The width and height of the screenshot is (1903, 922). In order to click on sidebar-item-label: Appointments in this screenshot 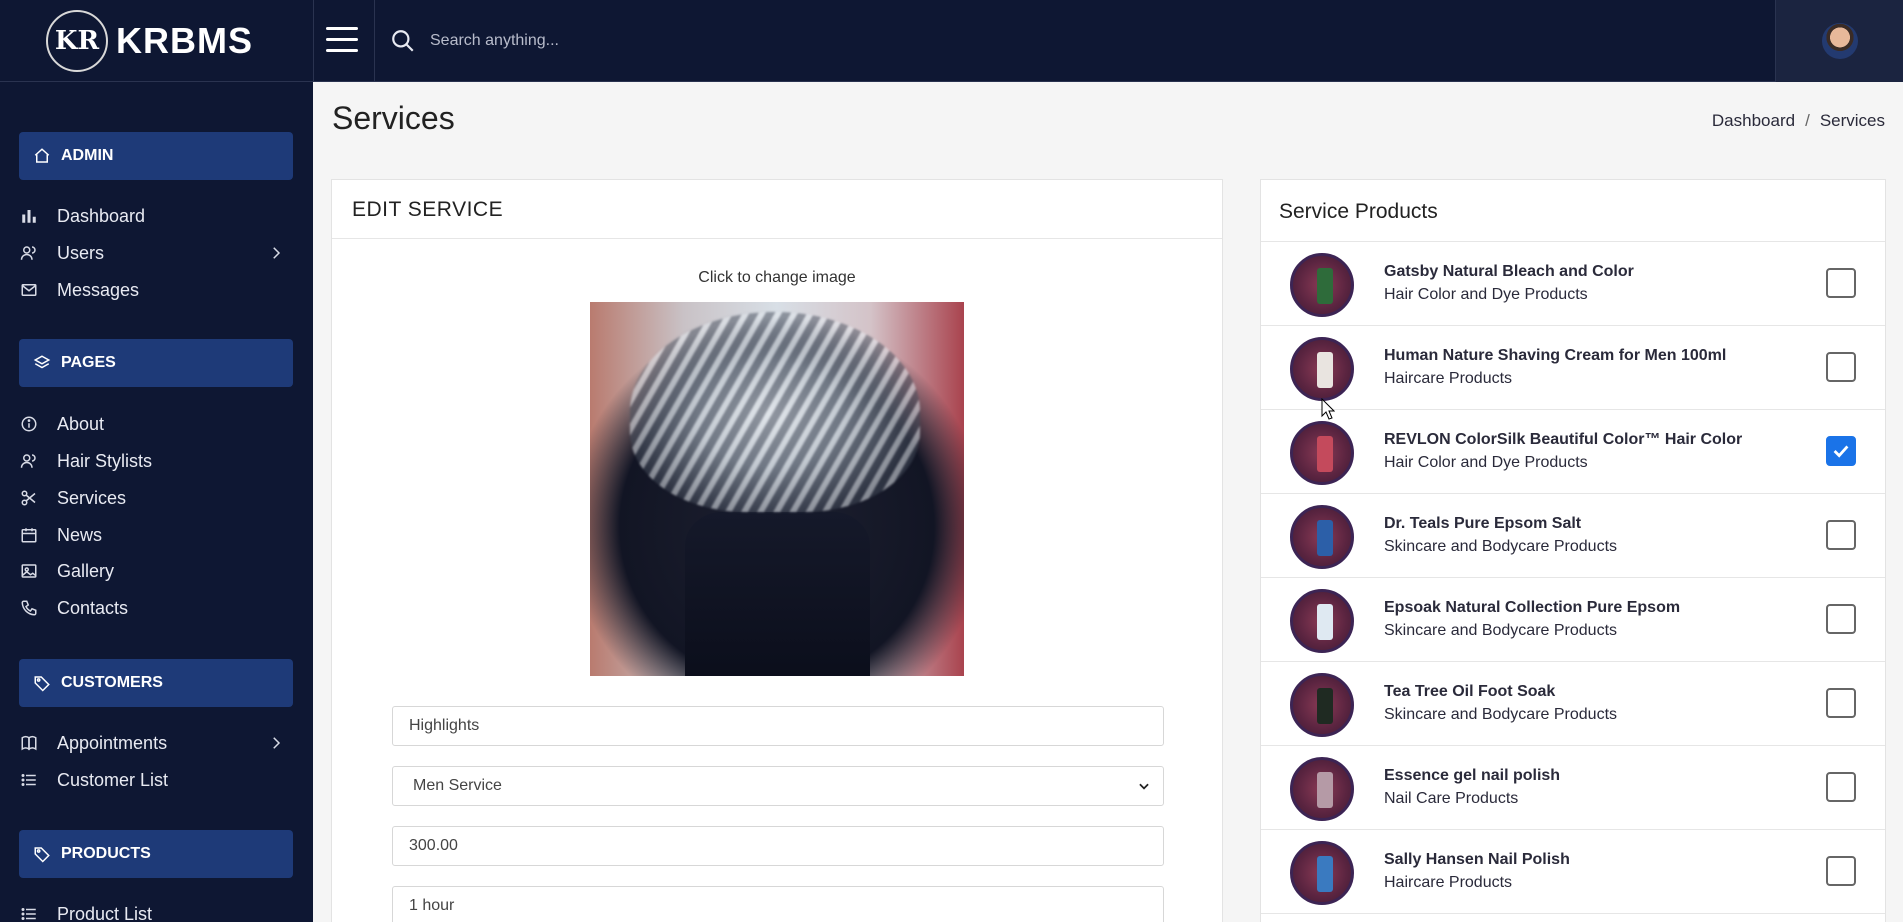, I will do `click(112, 742)`.